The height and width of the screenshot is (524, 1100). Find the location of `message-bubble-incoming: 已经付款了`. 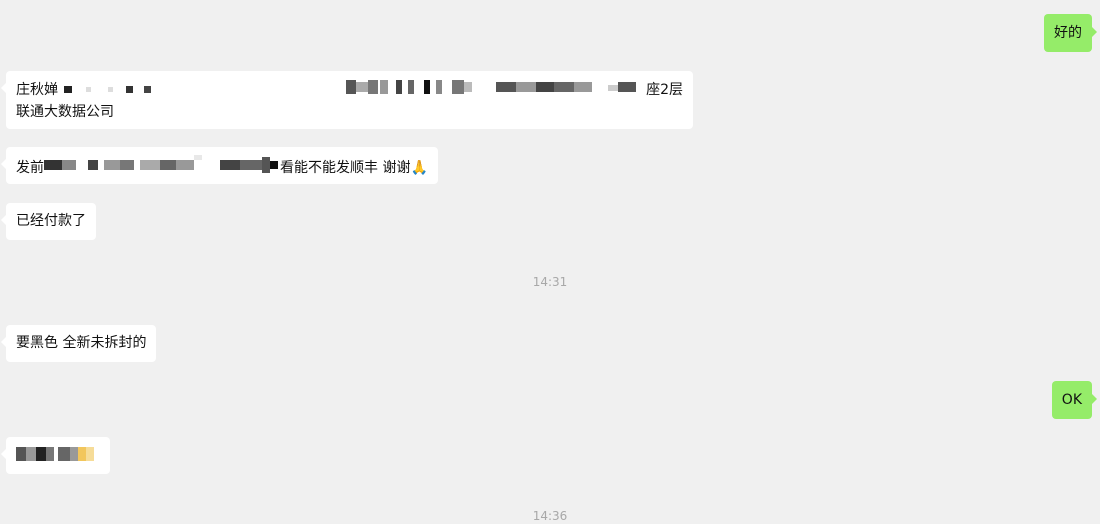

message-bubble-incoming: 已经付款了 is located at coordinates (48, 221).